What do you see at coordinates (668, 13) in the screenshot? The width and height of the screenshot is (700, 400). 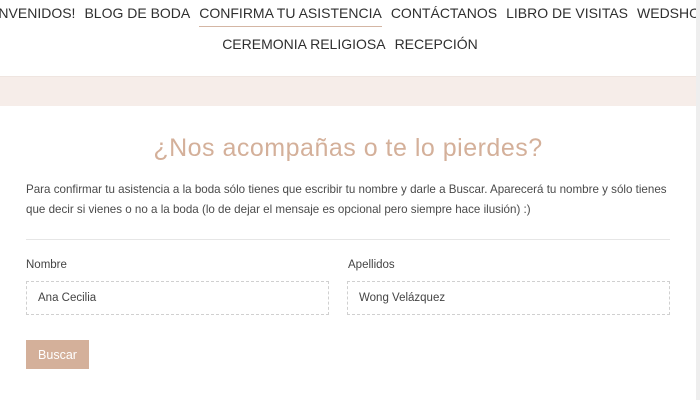 I see `nav-item-wedshoots: WEDSHOOTS` at bounding box center [668, 13].